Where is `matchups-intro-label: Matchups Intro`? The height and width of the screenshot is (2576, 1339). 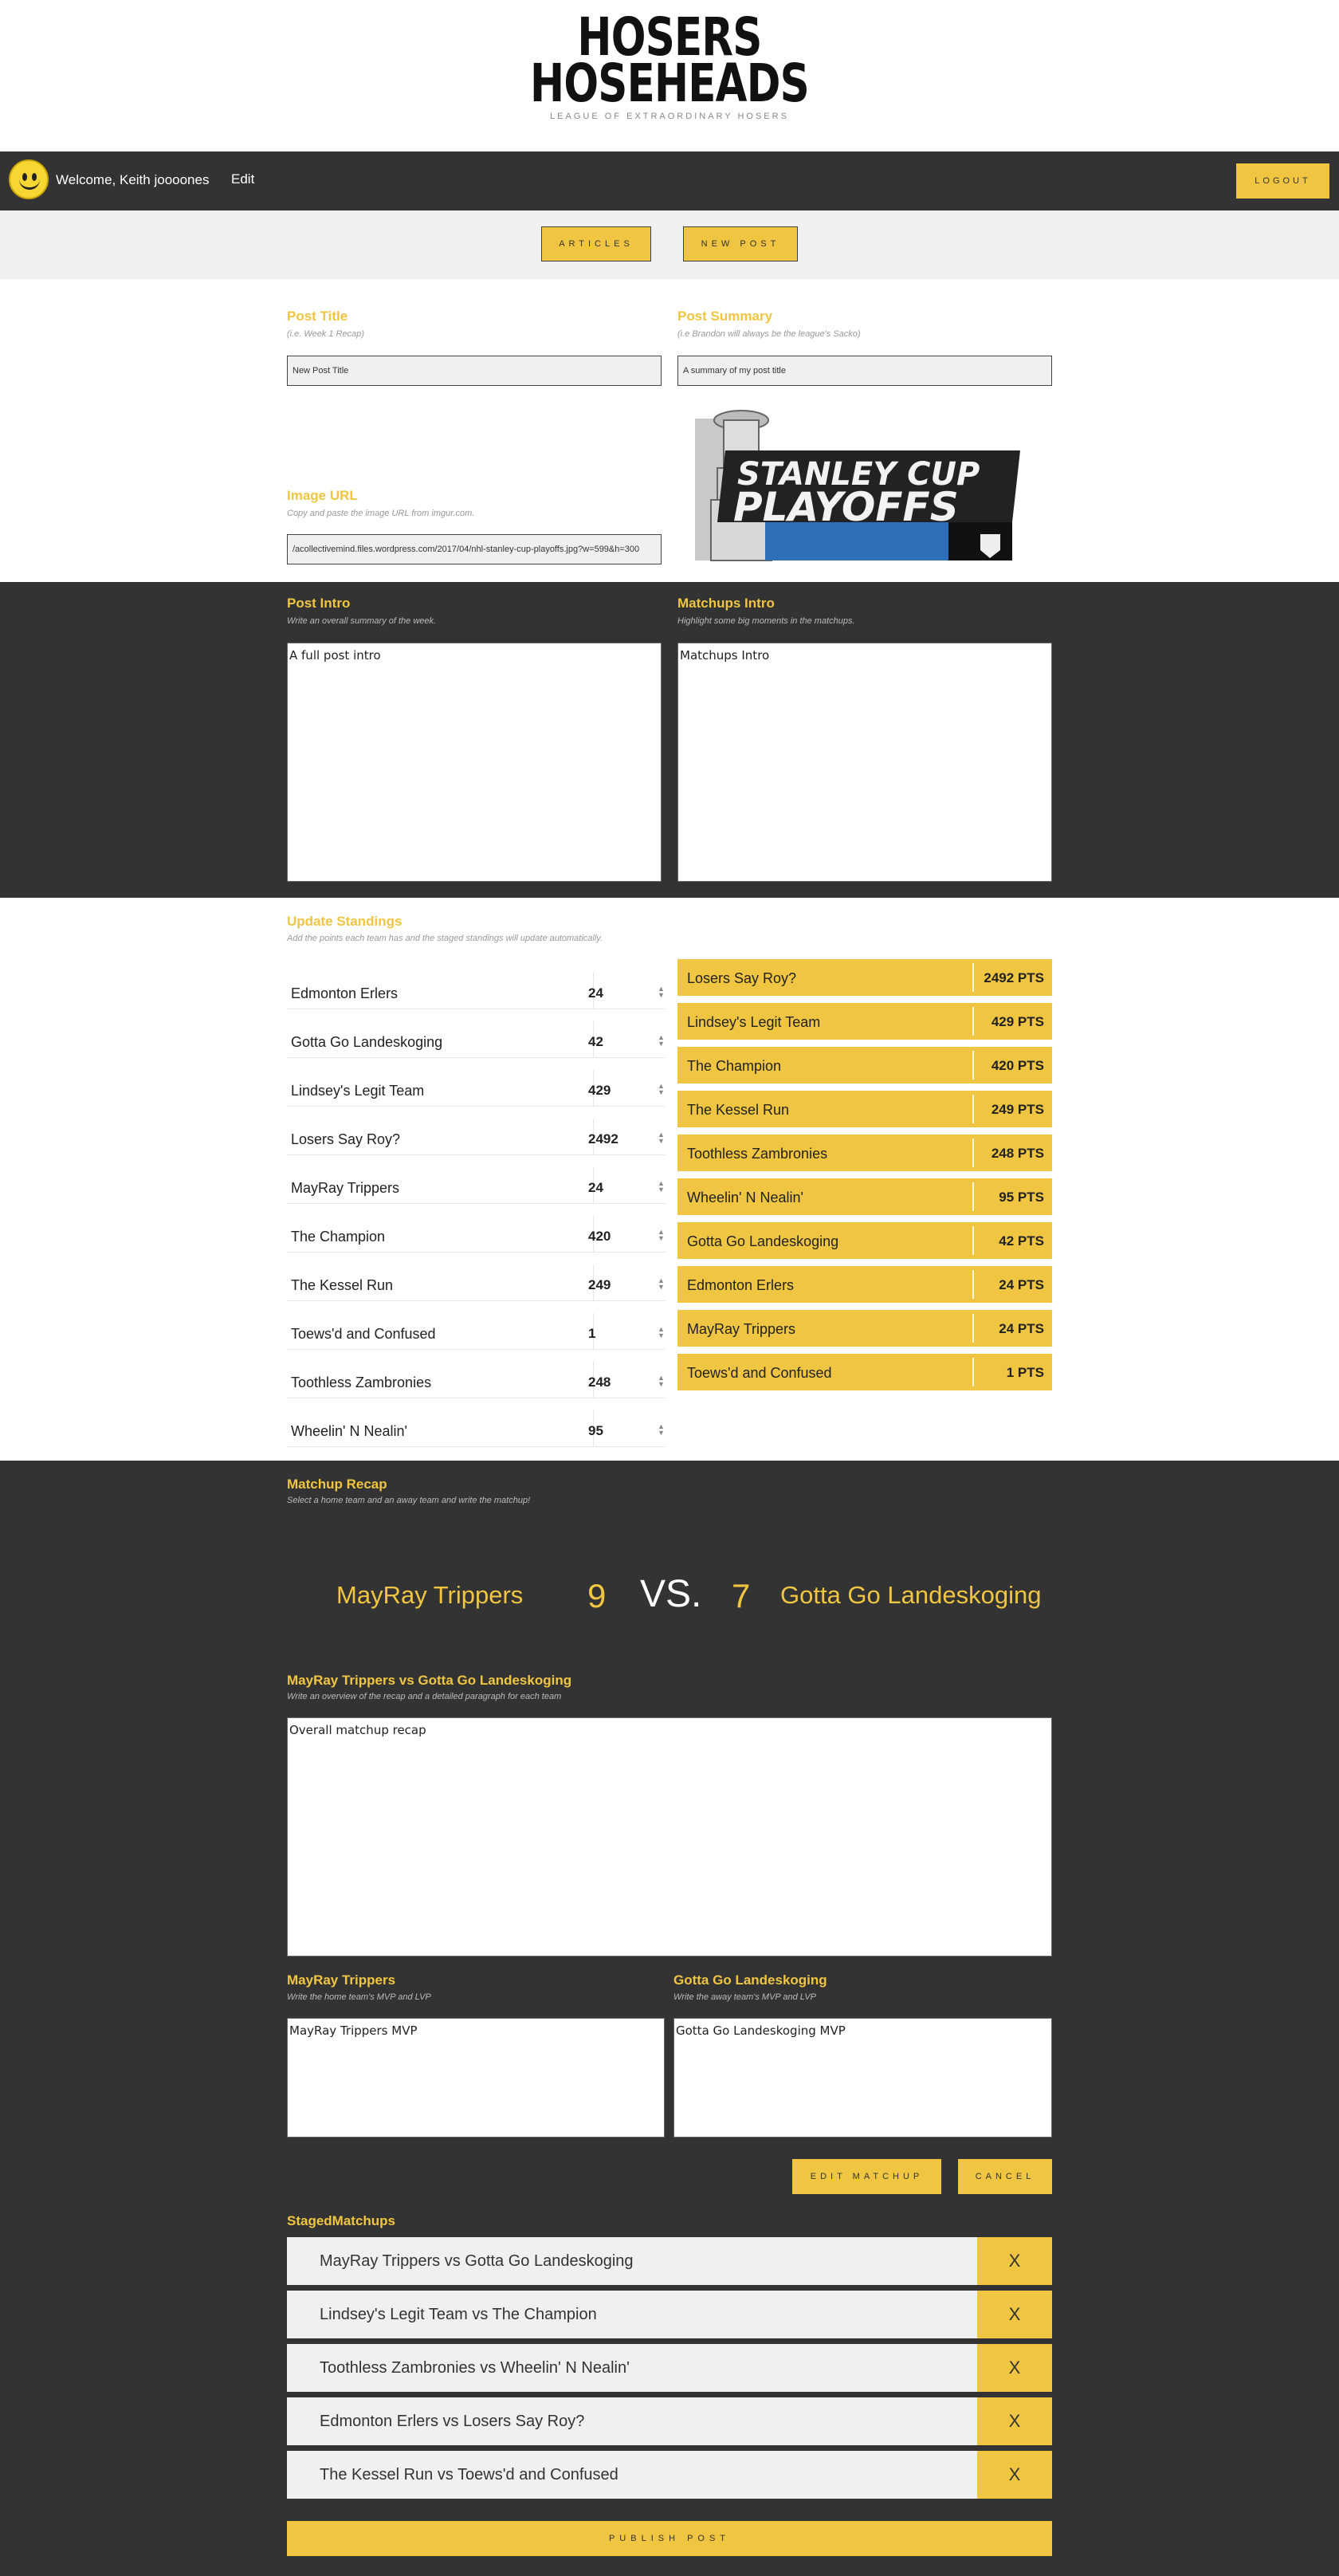 matchups-intro-label: Matchups Intro is located at coordinates (726, 603).